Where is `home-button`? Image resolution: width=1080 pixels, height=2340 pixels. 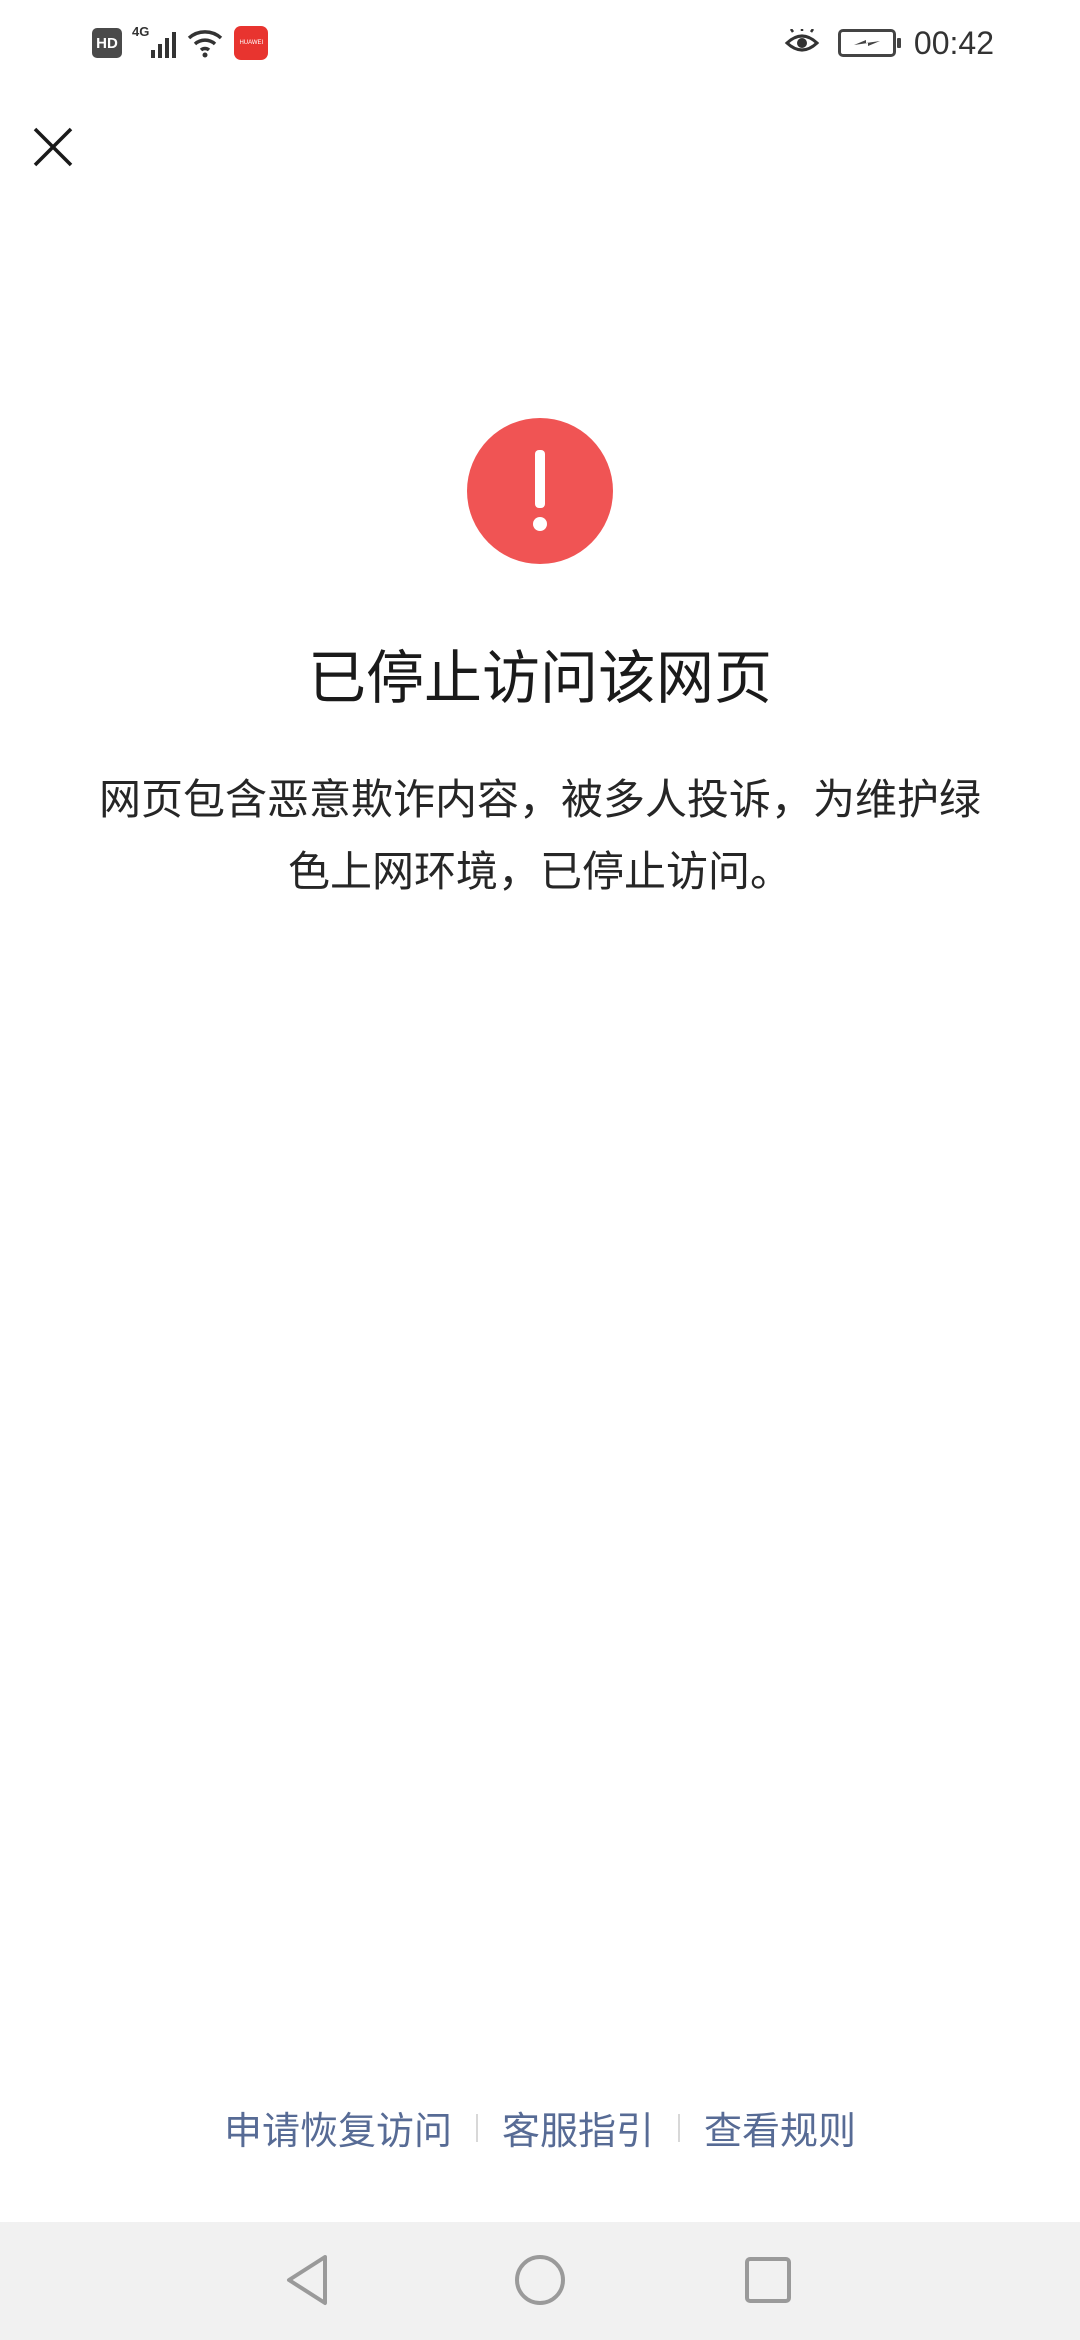 home-button is located at coordinates (540, 2280).